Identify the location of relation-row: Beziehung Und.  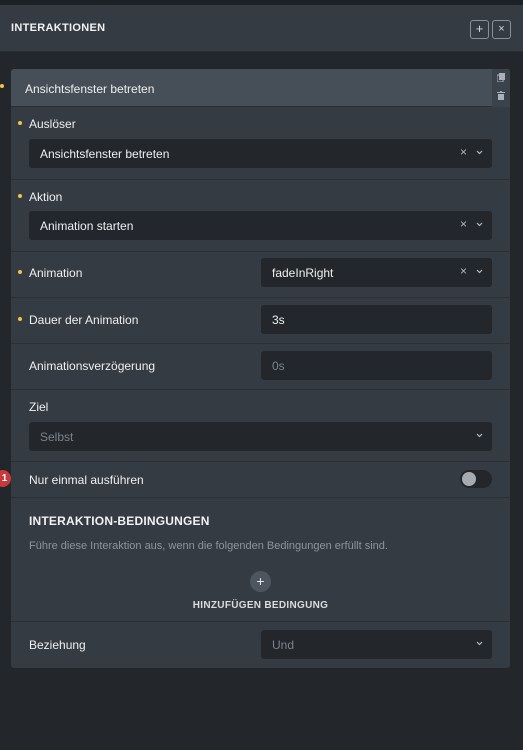
(260, 644).